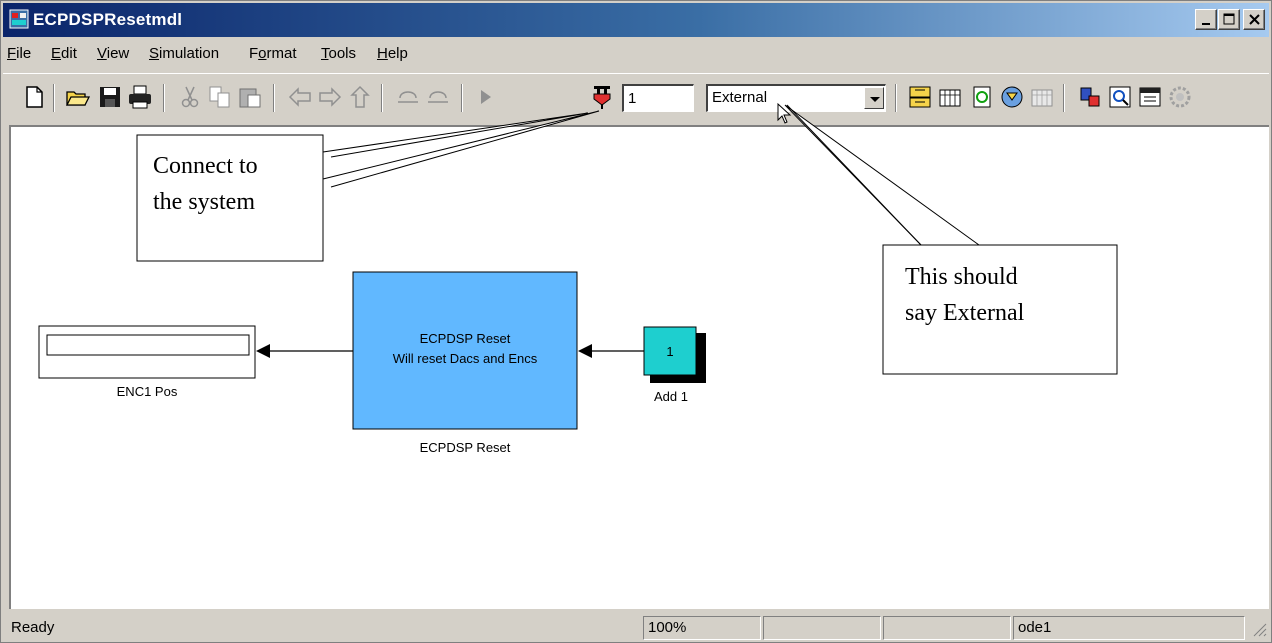 The image size is (1272, 643). Describe the element at coordinates (1129, 628) in the screenshot. I see `status-solver: ode1` at that location.